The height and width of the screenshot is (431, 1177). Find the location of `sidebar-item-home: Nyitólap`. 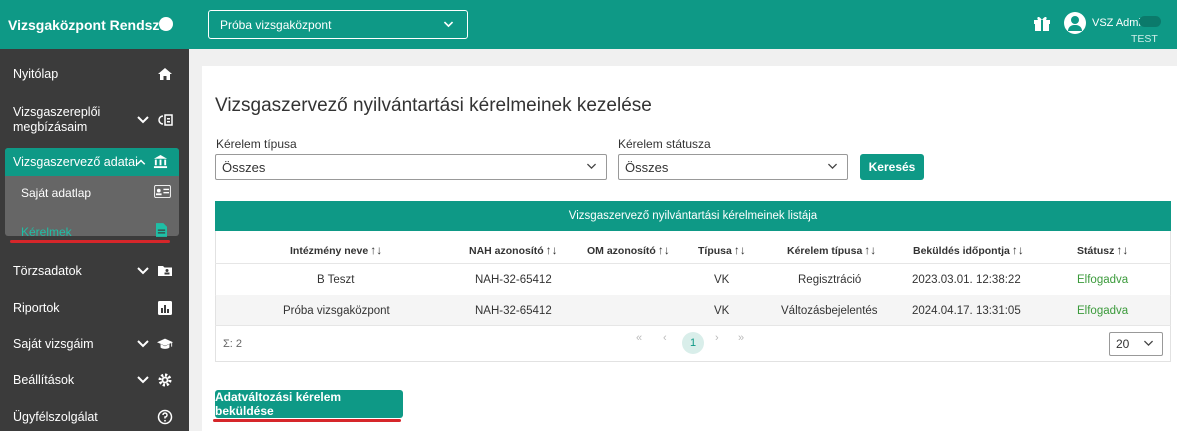

sidebar-item-home: Nyitólap is located at coordinates (94, 74).